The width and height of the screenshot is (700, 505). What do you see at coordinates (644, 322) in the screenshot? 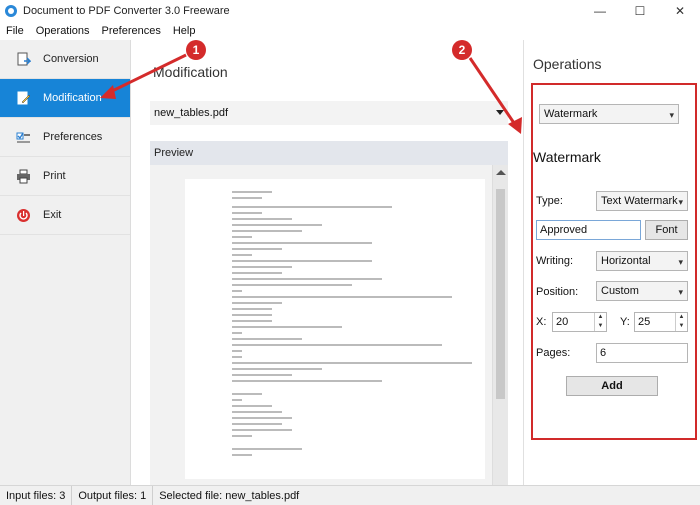
I see `y-value: 25` at bounding box center [644, 322].